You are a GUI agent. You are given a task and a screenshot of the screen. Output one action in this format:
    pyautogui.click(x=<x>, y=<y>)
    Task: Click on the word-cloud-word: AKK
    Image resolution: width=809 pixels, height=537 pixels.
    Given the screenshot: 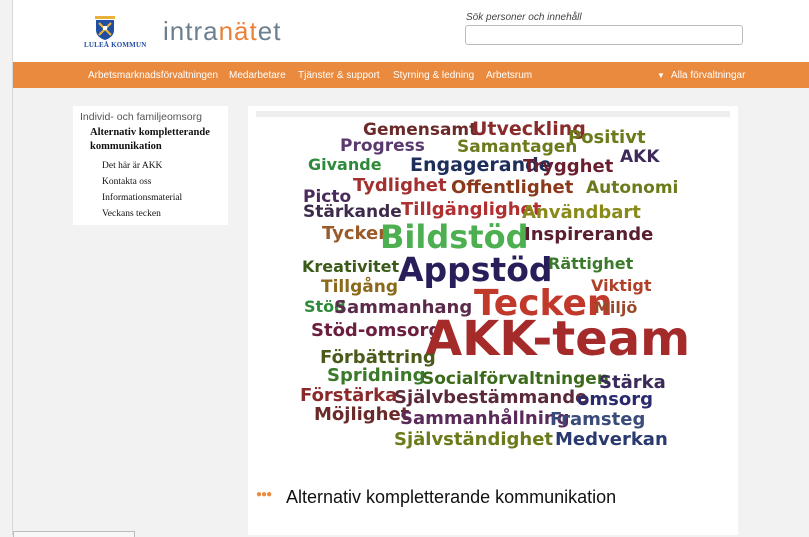 What is the action you would take?
    pyautogui.click(x=640, y=157)
    